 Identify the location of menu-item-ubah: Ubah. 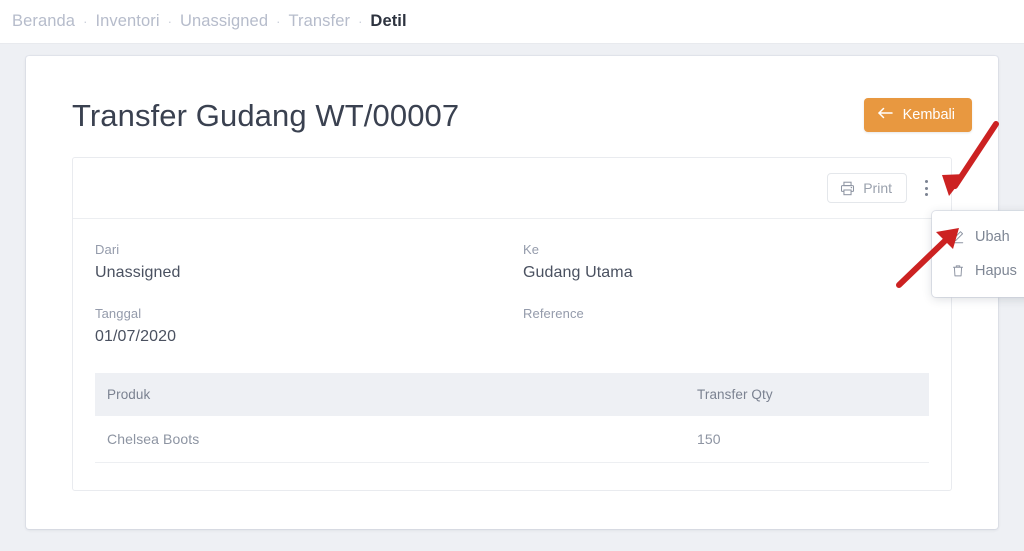
(978, 237).